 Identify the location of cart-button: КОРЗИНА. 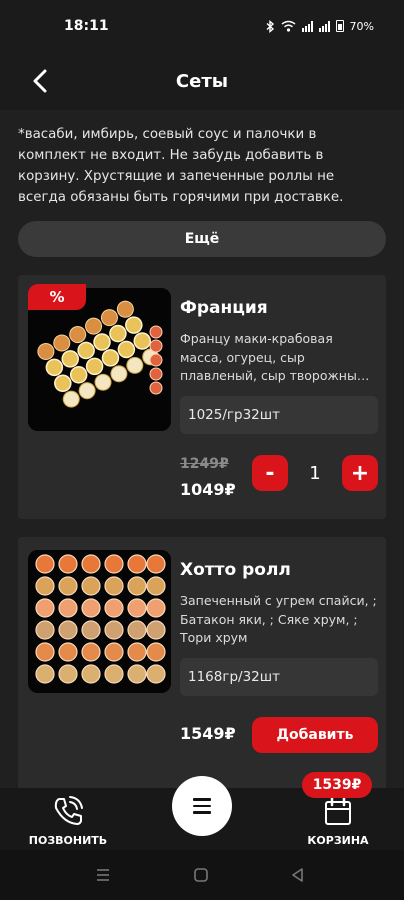
(338, 820).